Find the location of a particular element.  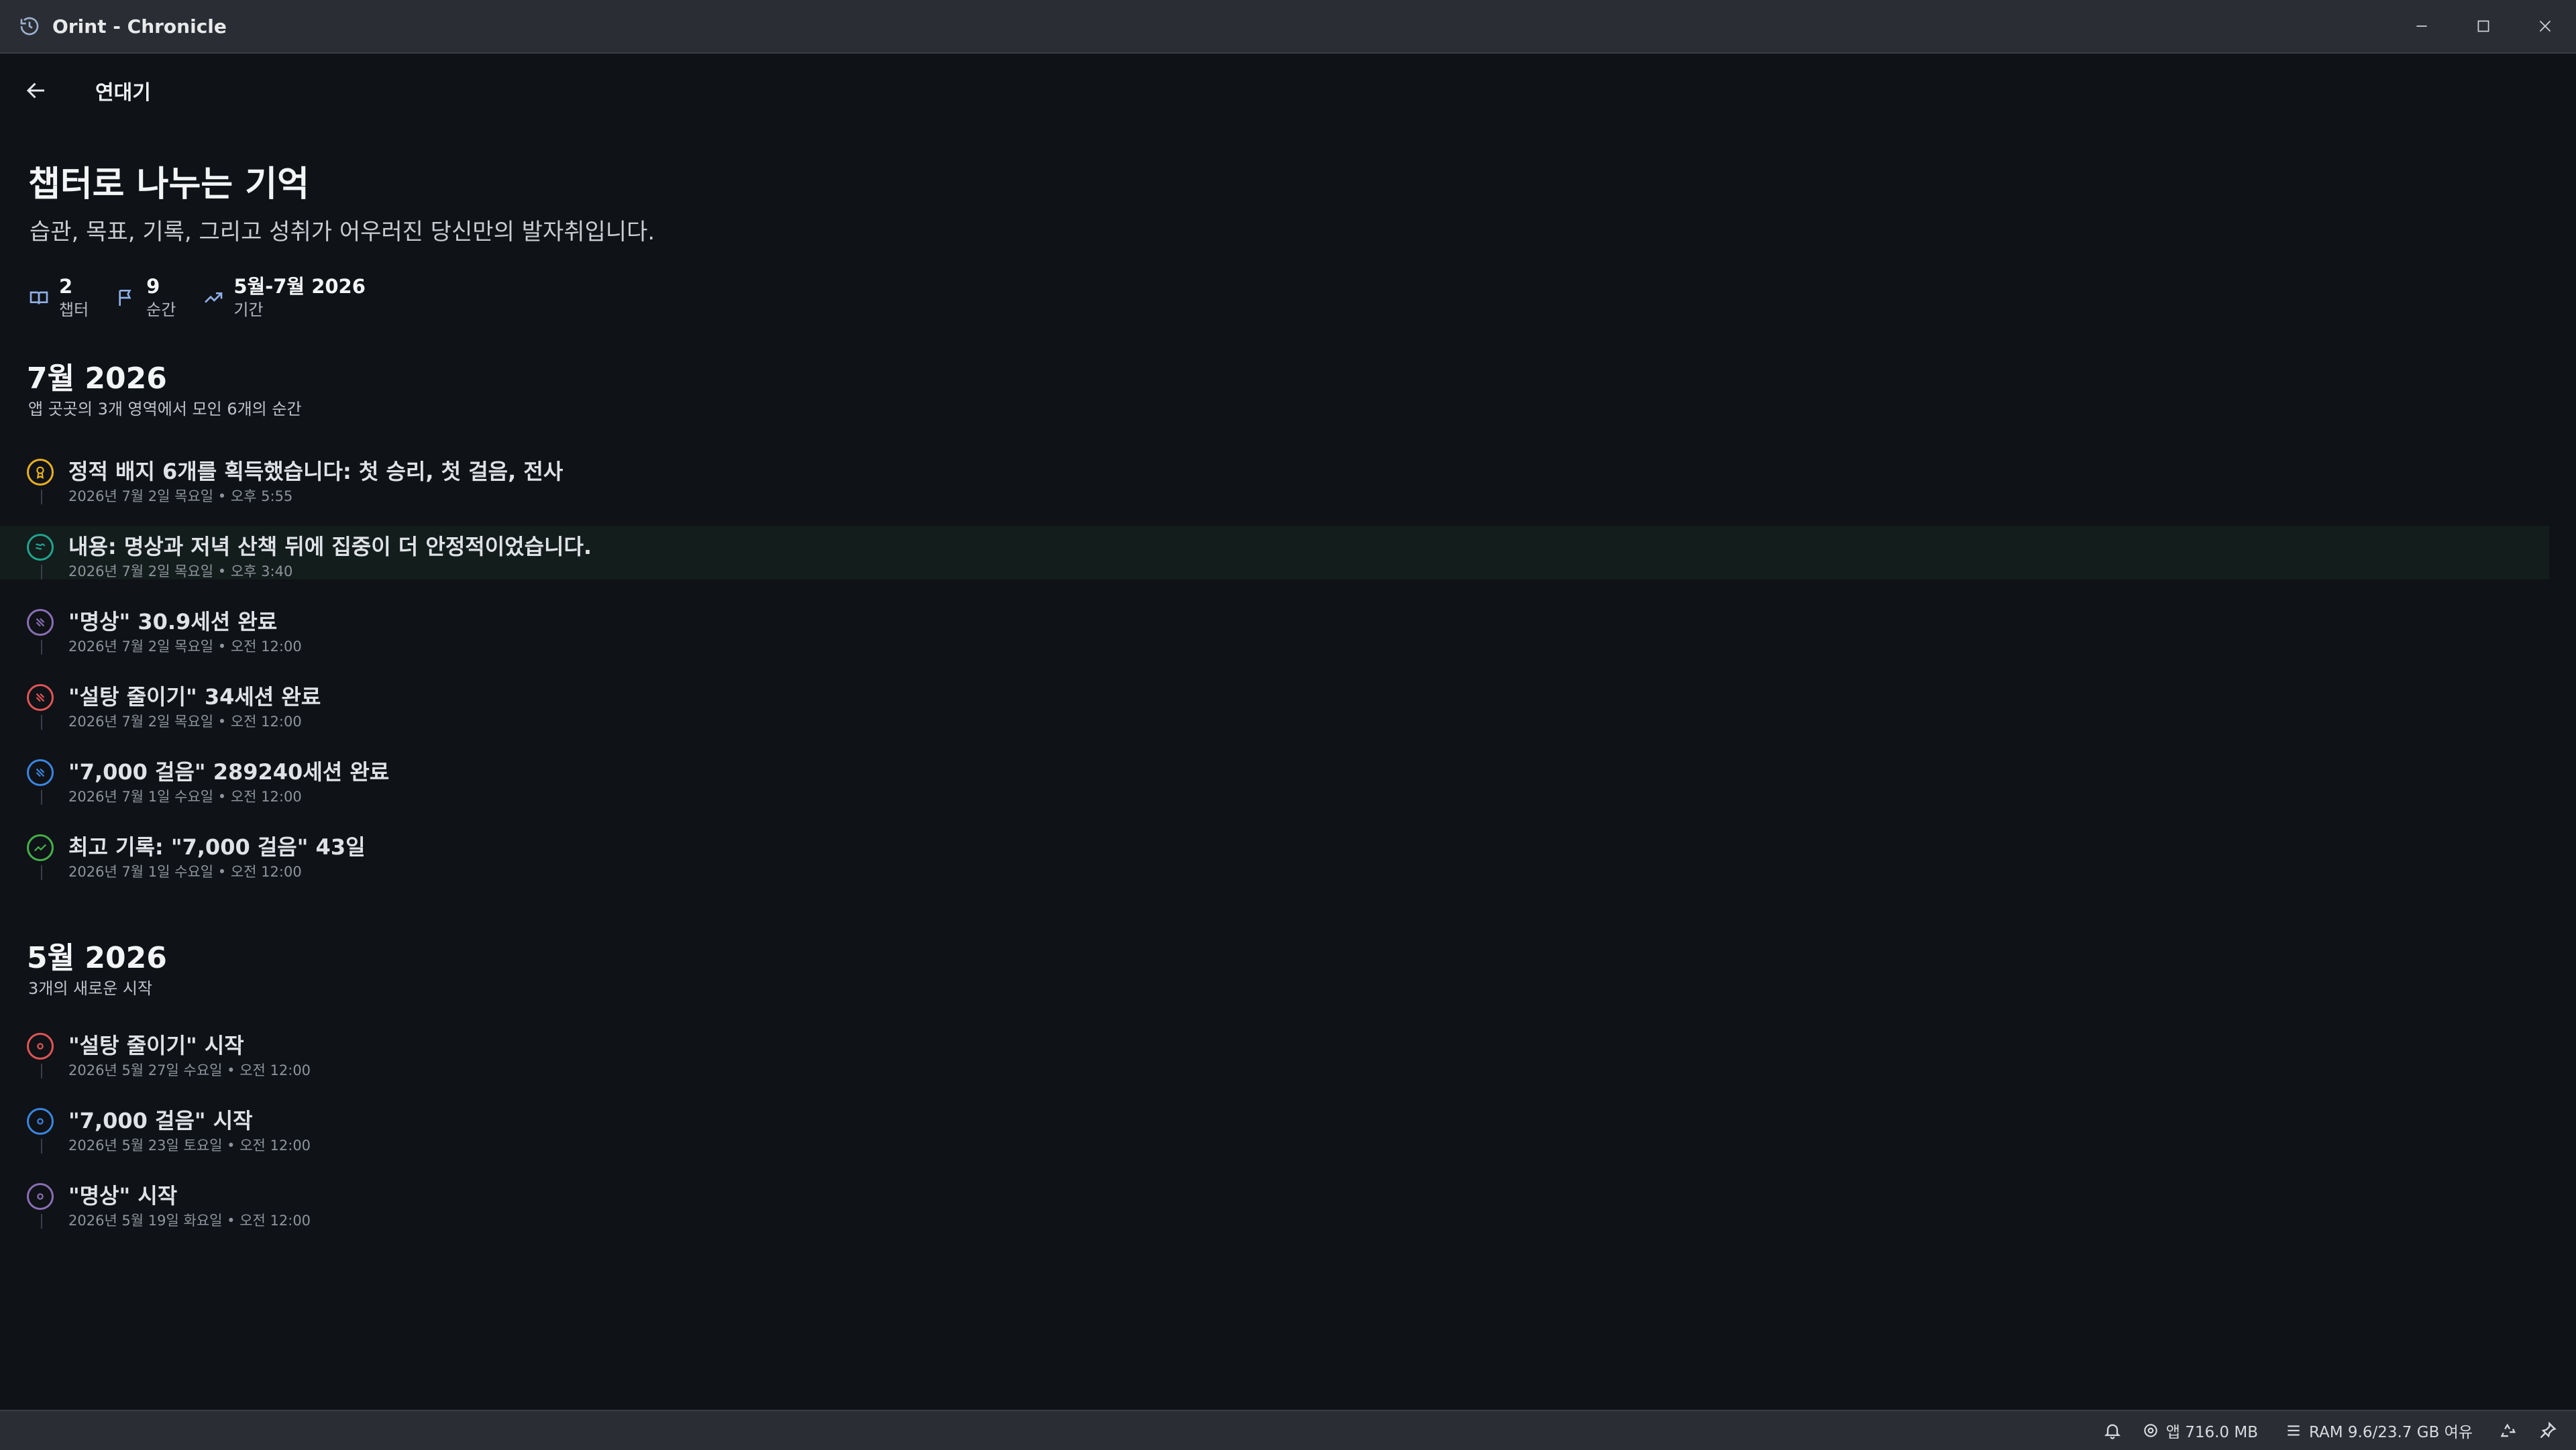

flag-icon is located at coordinates (125, 298).